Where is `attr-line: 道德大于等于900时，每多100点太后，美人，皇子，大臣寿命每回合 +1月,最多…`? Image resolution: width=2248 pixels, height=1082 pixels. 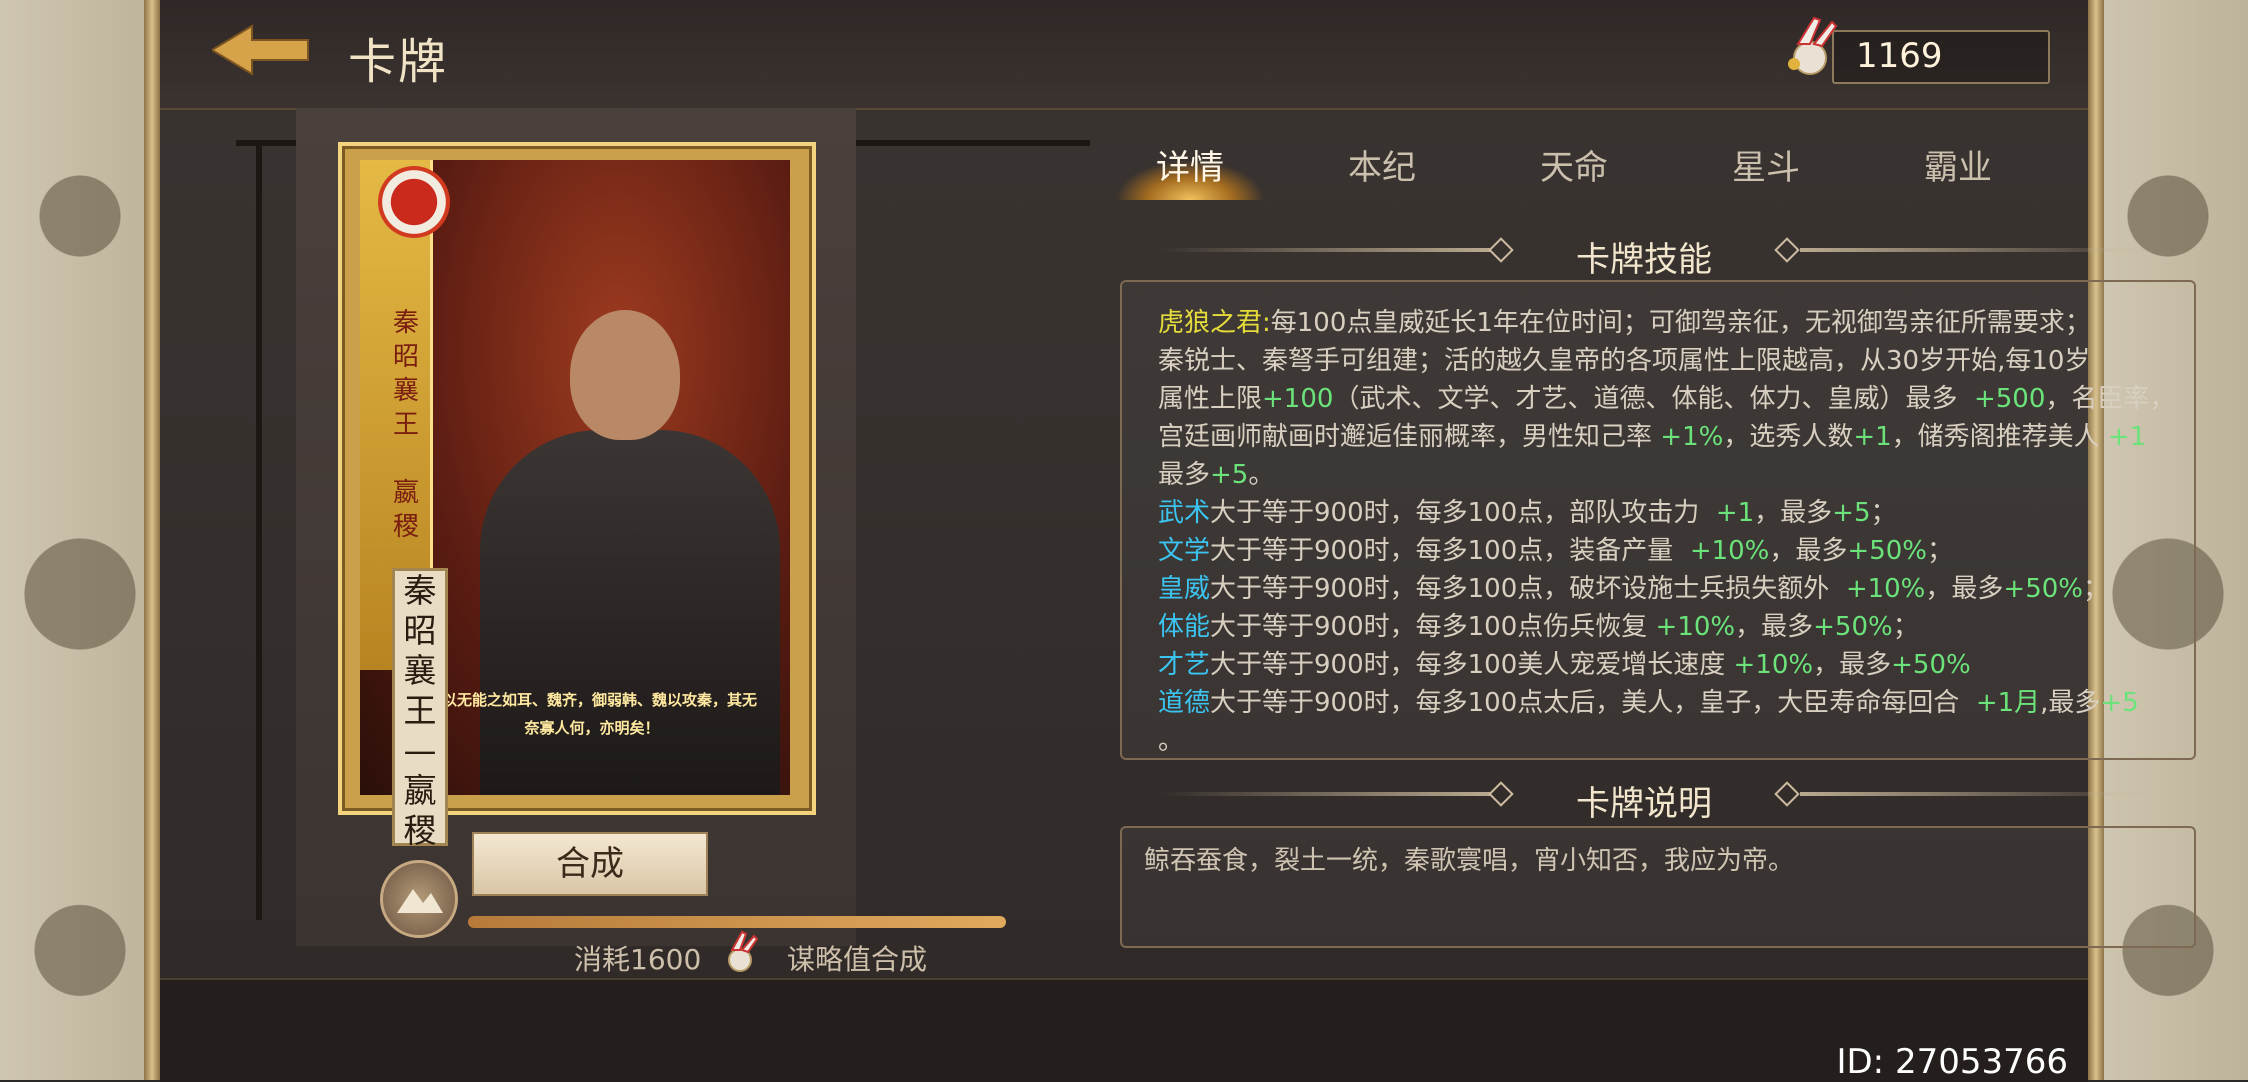 attr-line: 道德大于等于900时，每多100点太后，美人，皇子，大臣寿命每回合 +1月,最多… is located at coordinates (1648, 703).